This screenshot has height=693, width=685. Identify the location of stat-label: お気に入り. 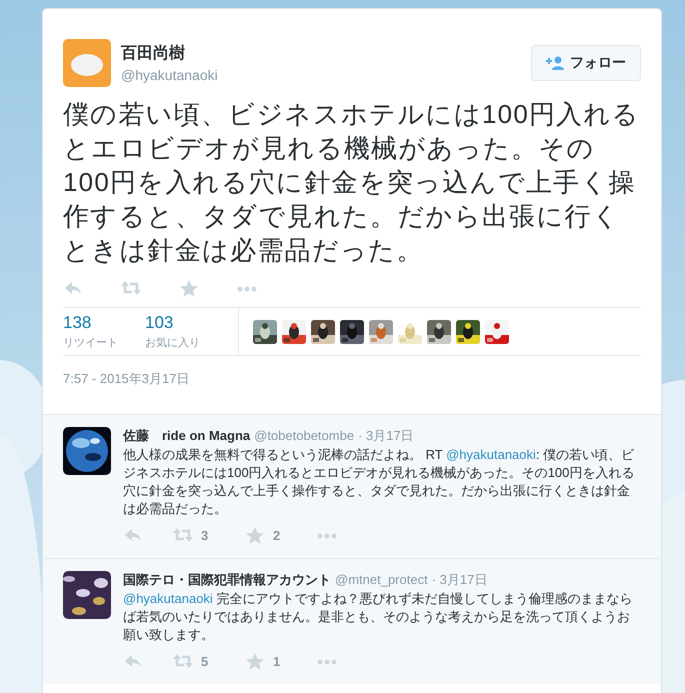
(173, 343).